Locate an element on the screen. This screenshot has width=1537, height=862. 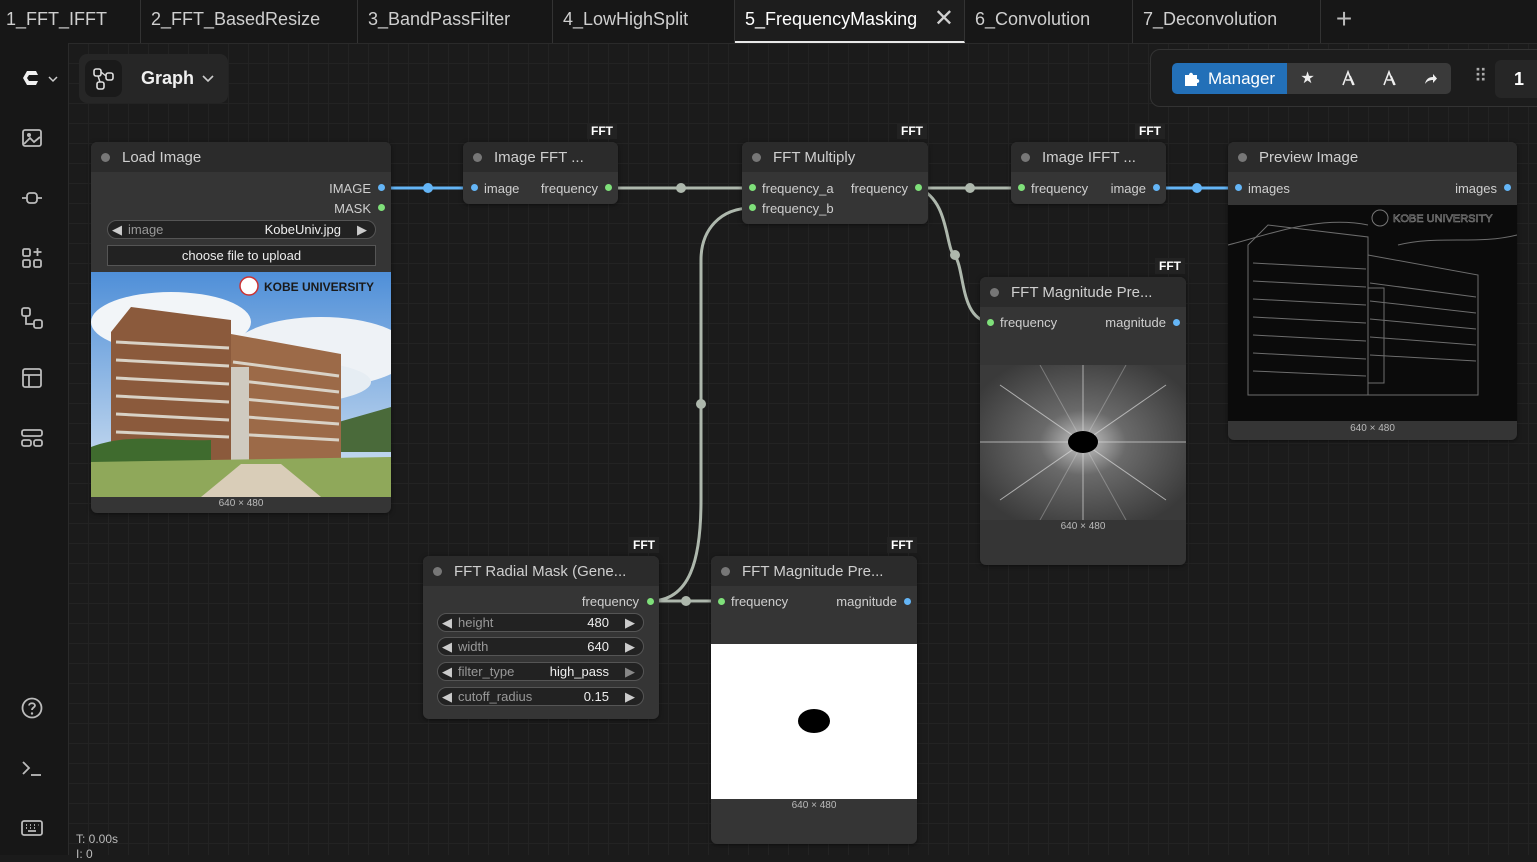
width-widget: ◀ width 640 ▶ is located at coordinates (540, 646).